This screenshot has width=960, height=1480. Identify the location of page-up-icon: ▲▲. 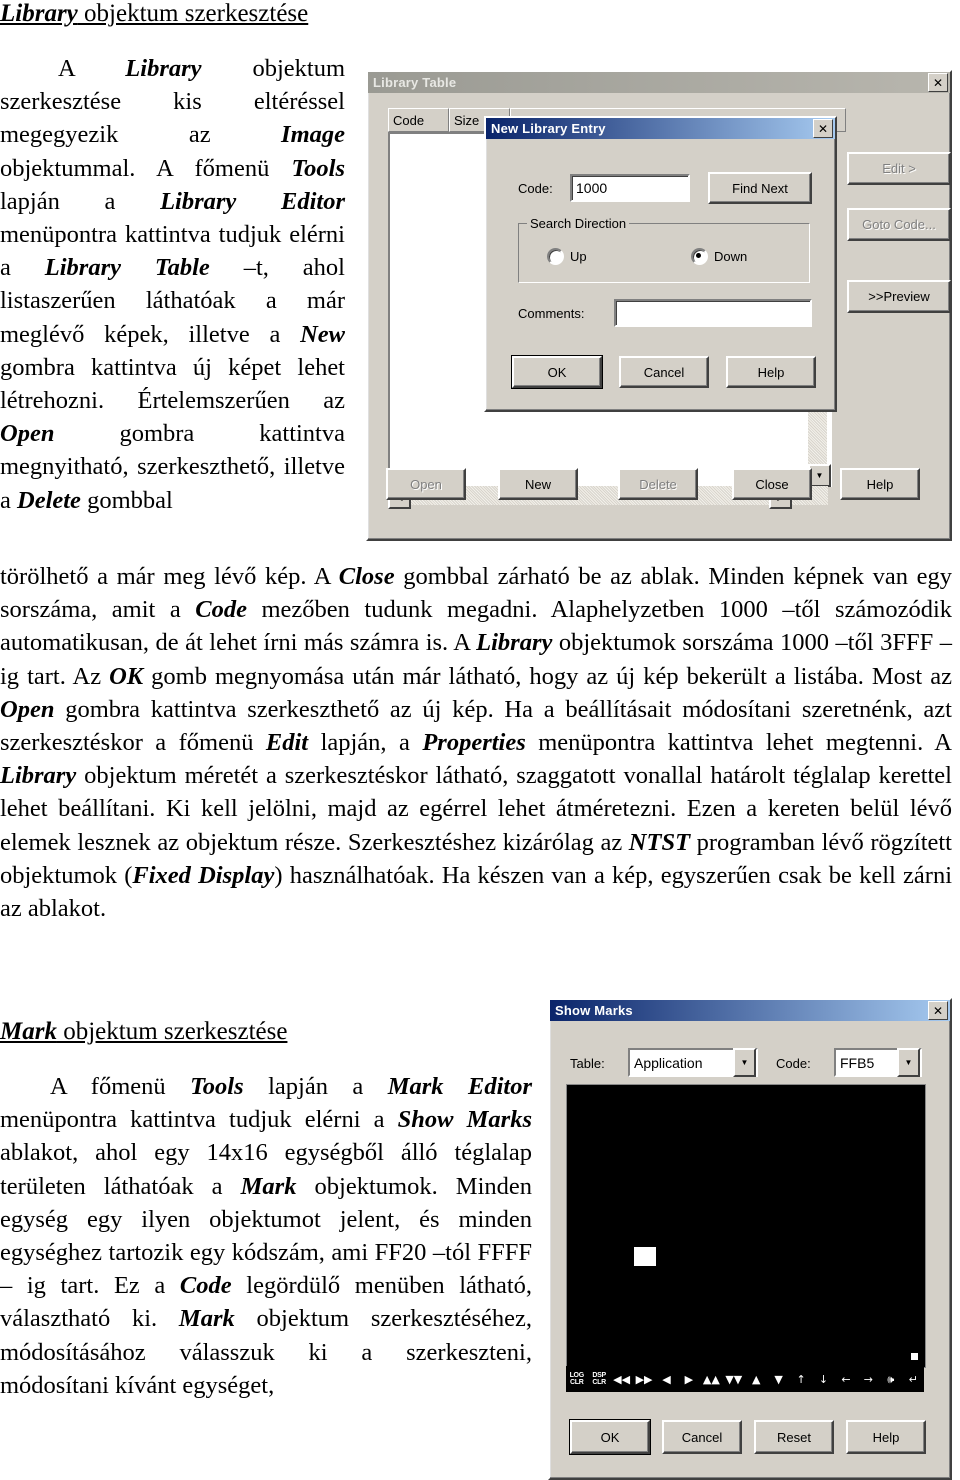
(711, 1379).